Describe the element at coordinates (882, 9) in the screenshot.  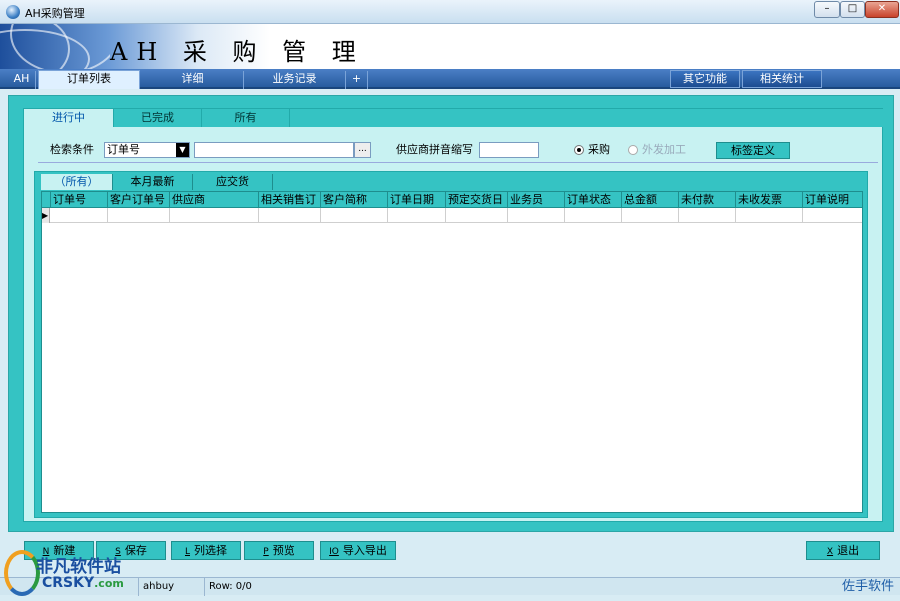
I see `close-button: ✕` at that location.